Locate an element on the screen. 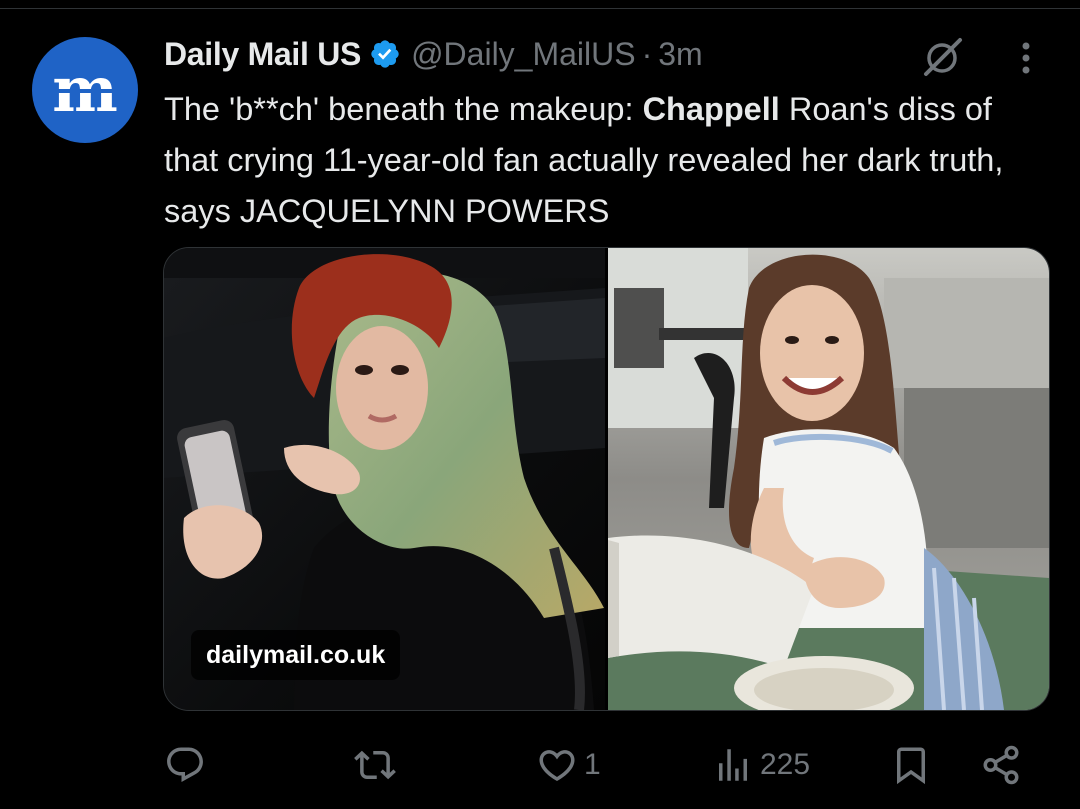 This screenshot has height=809, width=1080. heart-icon is located at coordinates (557, 766).